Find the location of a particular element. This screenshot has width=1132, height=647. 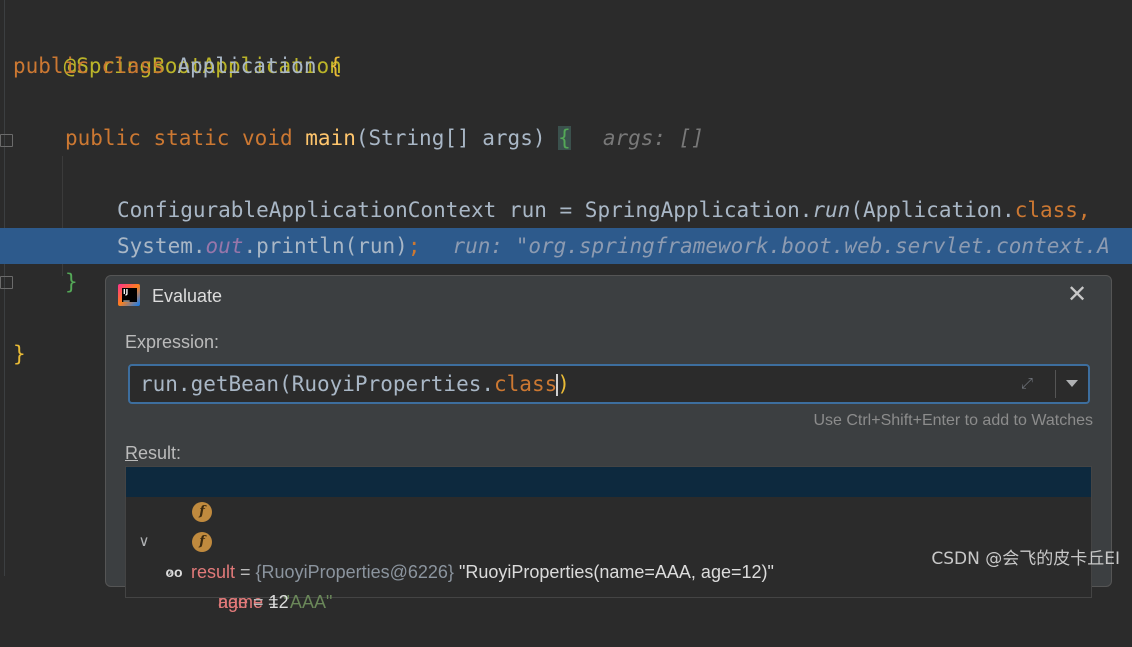

result-label: Result: is located at coordinates (153, 453).